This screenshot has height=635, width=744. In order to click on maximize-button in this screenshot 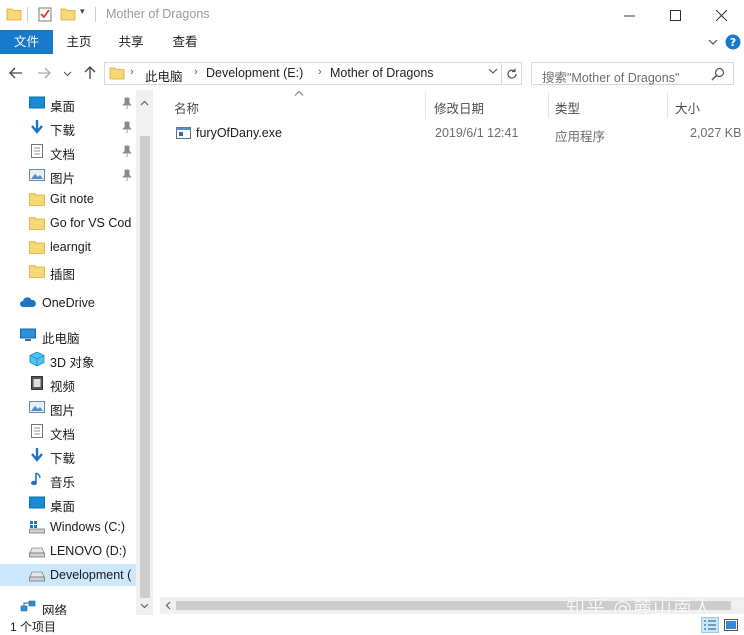, I will do `click(675, 15)`.